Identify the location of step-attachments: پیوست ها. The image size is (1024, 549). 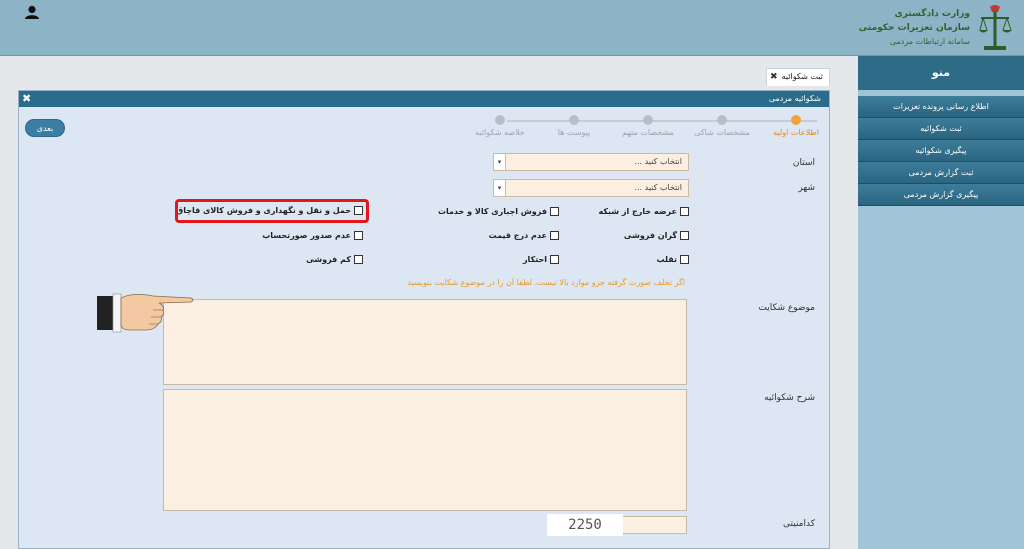
(574, 126).